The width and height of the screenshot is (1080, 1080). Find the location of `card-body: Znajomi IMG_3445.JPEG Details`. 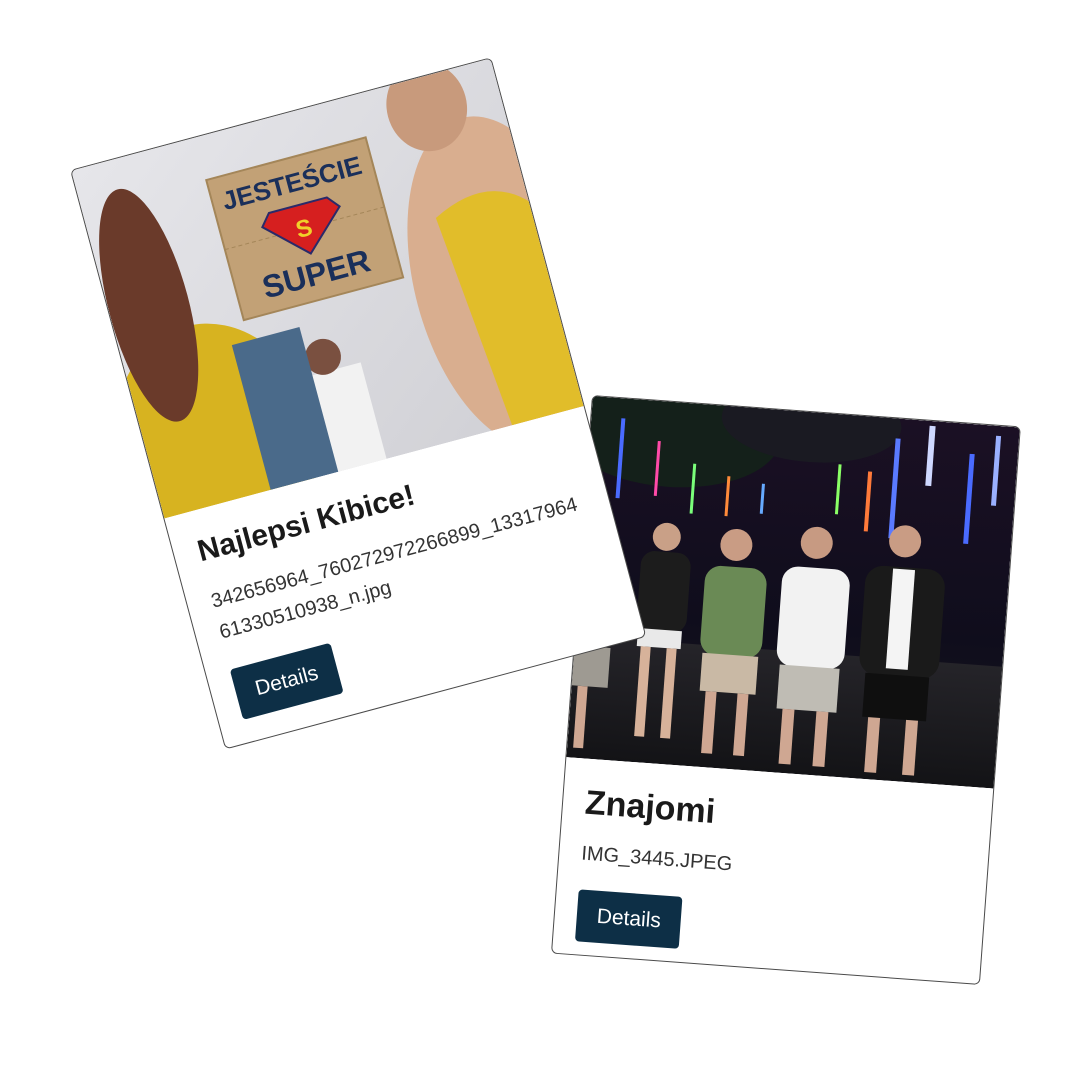

card-body: Znajomi IMG_3445.JPEG Details is located at coordinates (772, 876).